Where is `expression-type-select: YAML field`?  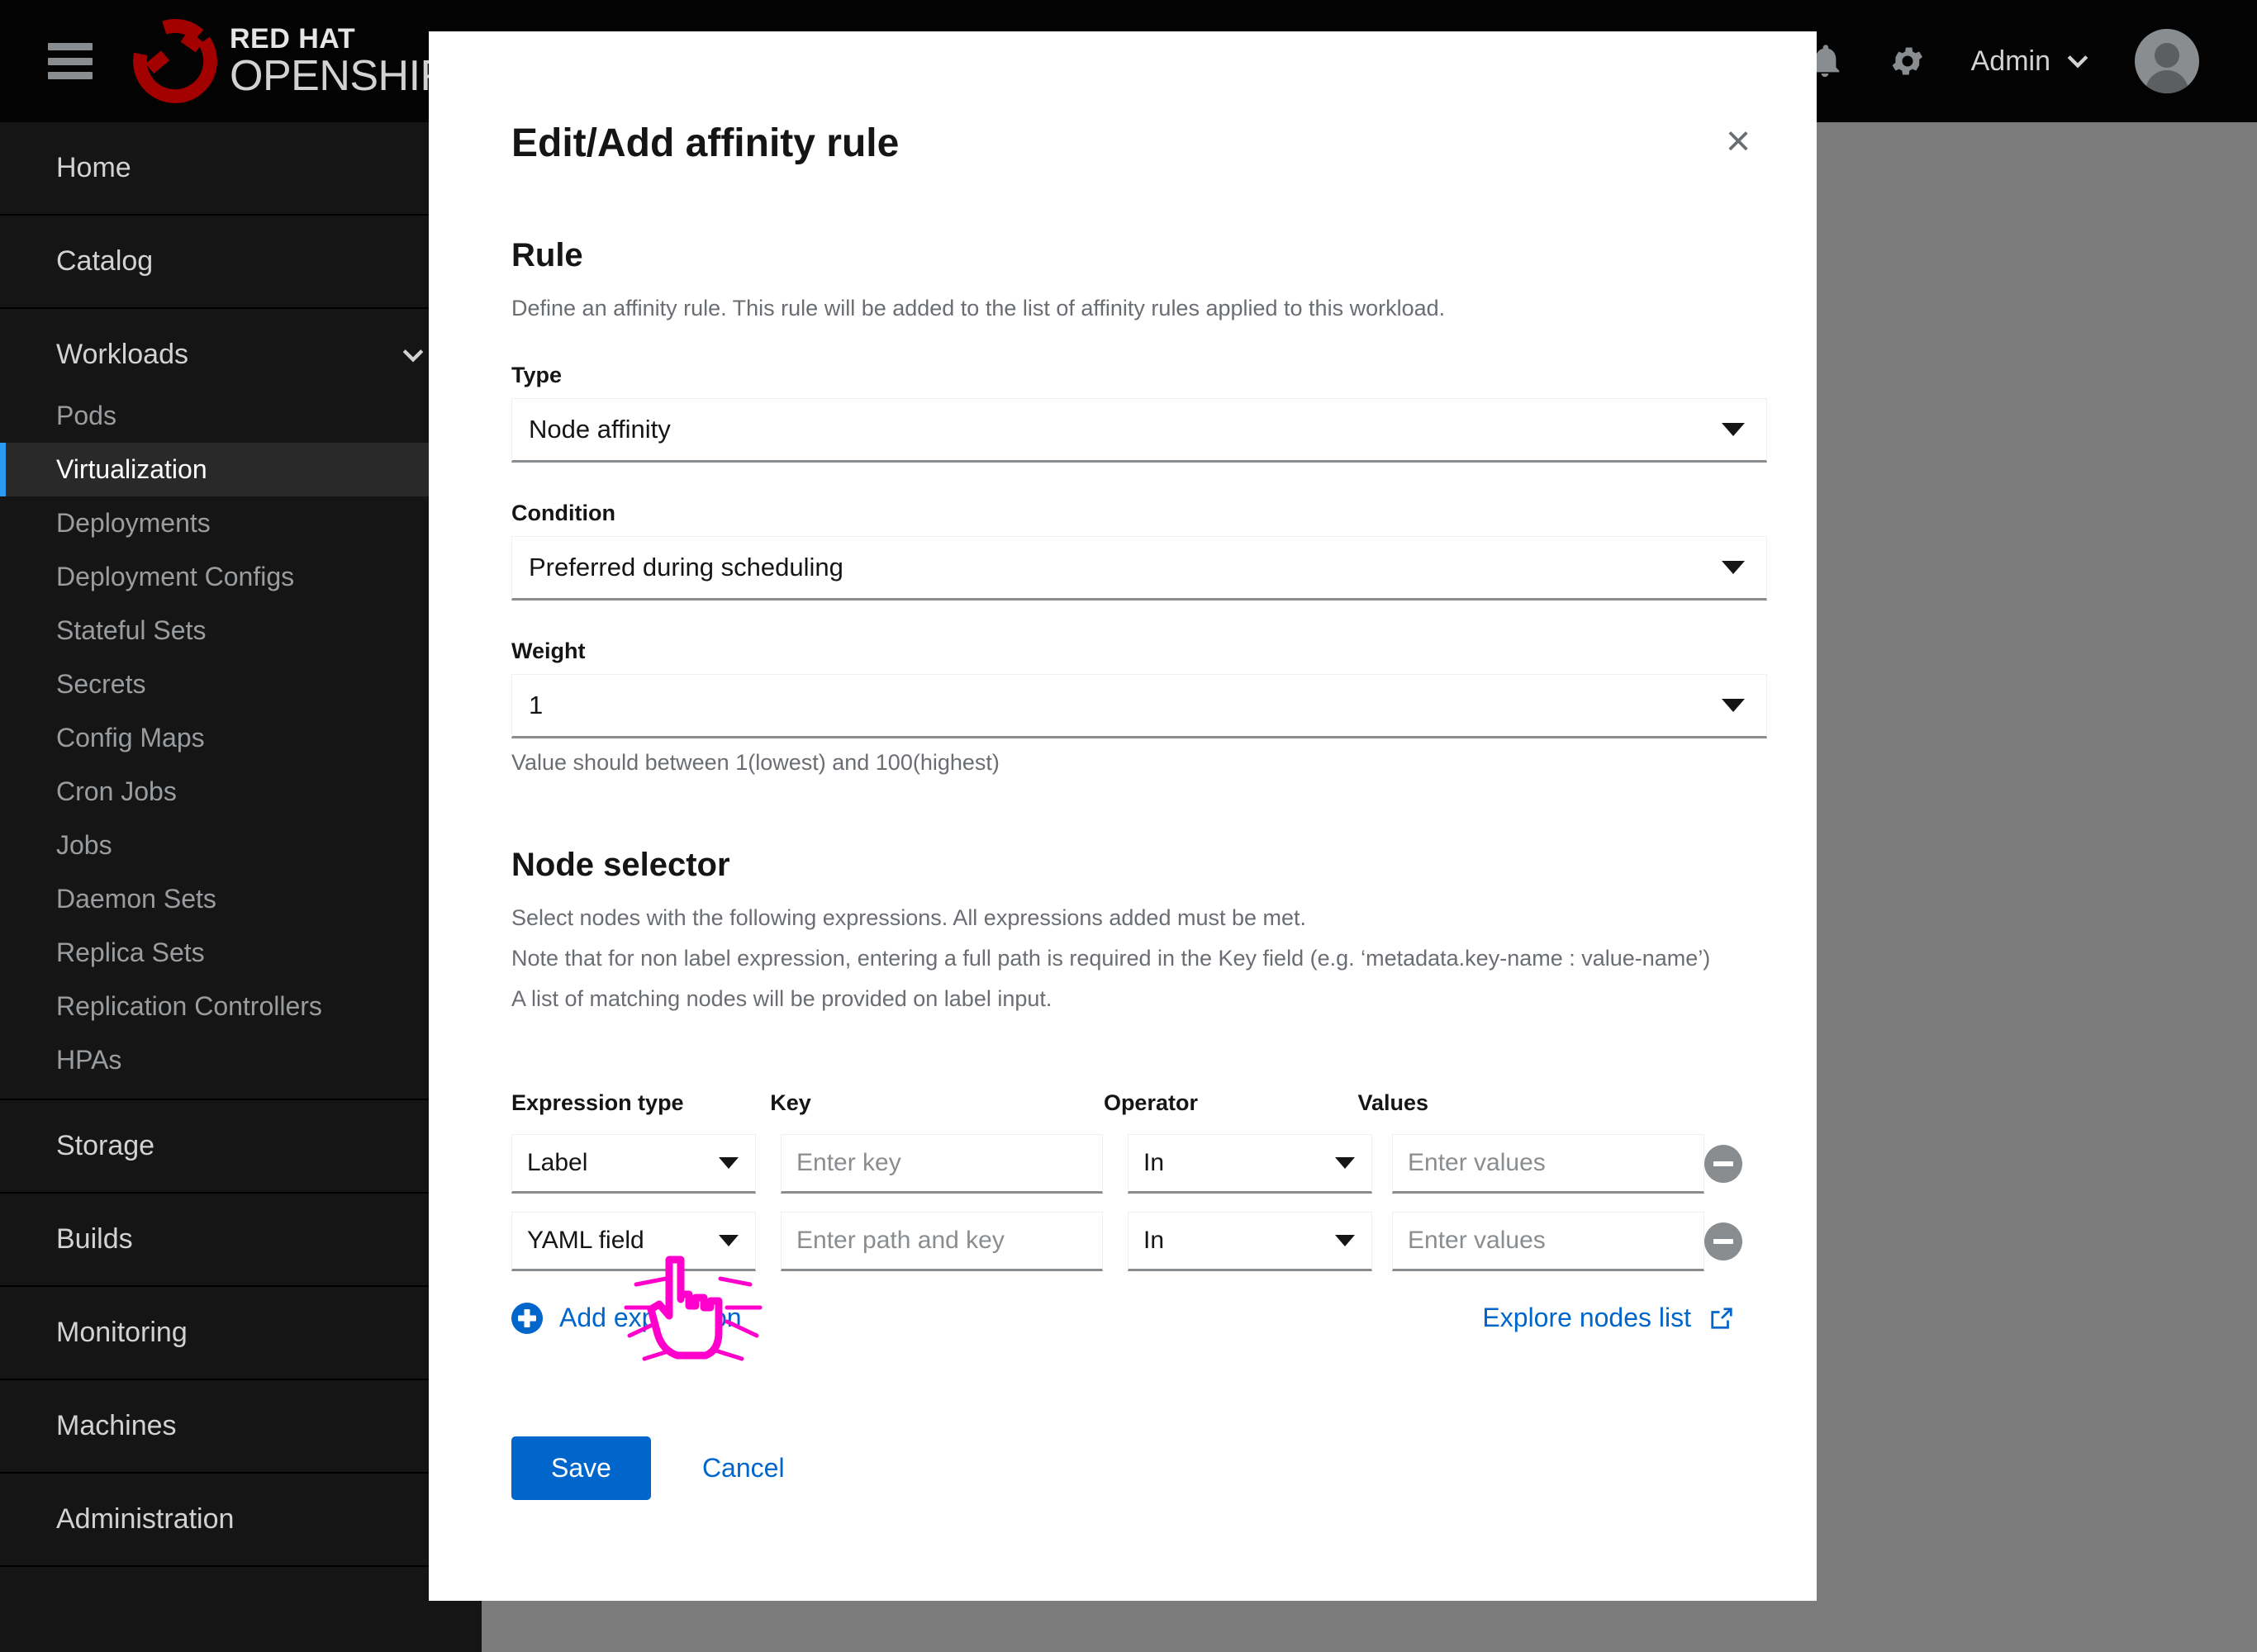
expression-type-select: YAML field is located at coordinates (633, 1241).